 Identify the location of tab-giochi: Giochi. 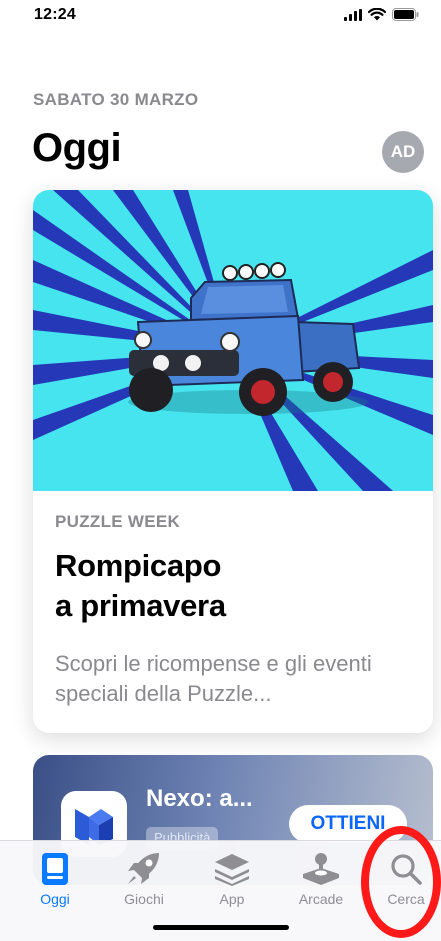
(144, 879).